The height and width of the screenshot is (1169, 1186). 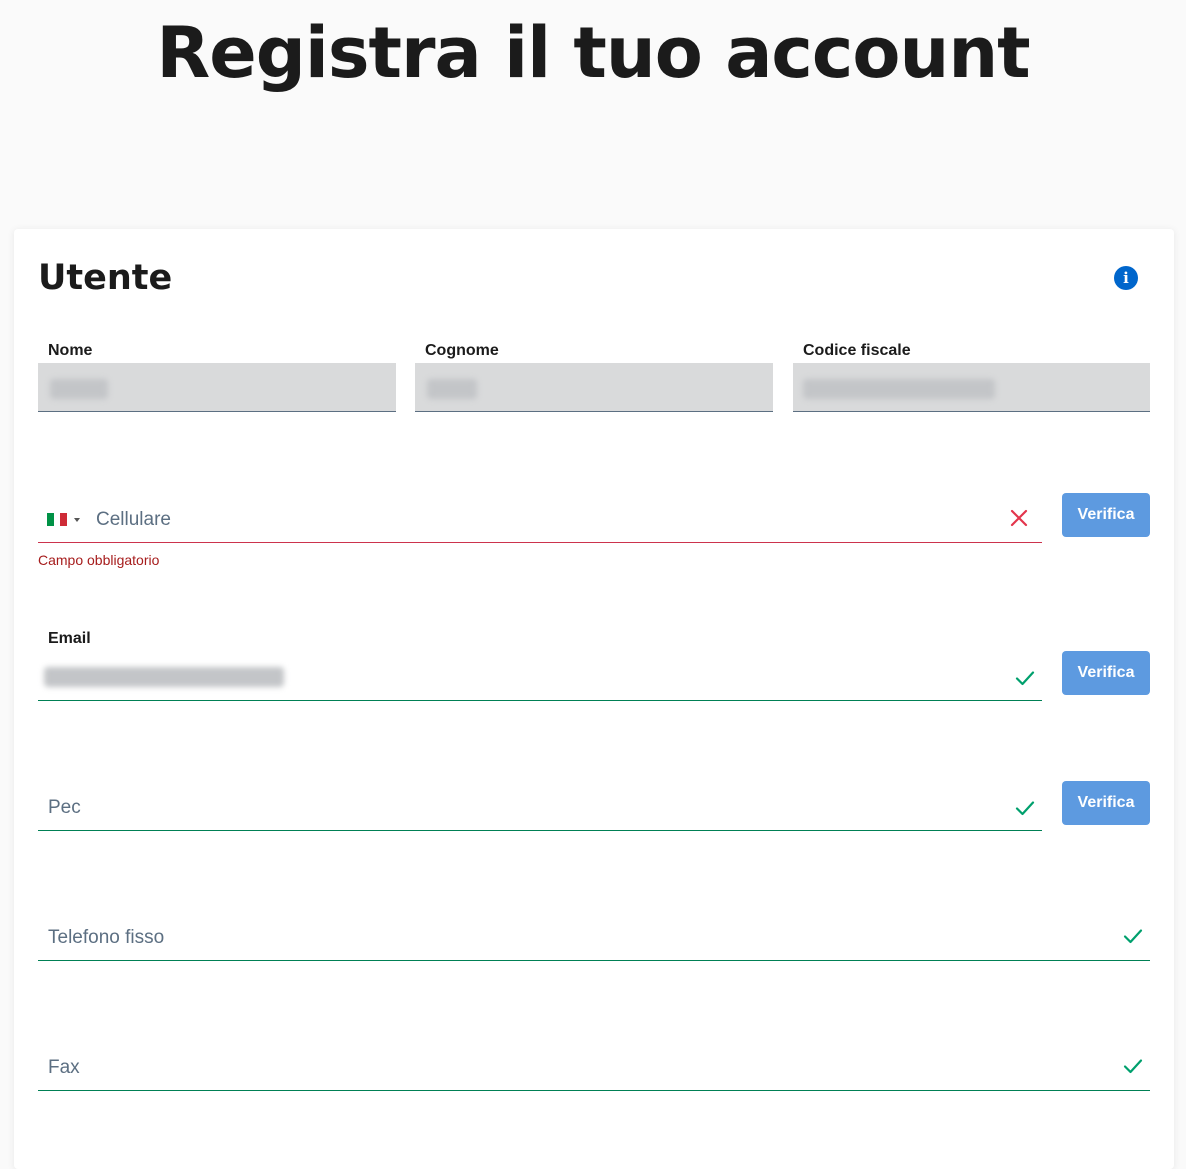 What do you see at coordinates (133, 520) in the screenshot?
I see `cellulare-input: Cellulare` at bounding box center [133, 520].